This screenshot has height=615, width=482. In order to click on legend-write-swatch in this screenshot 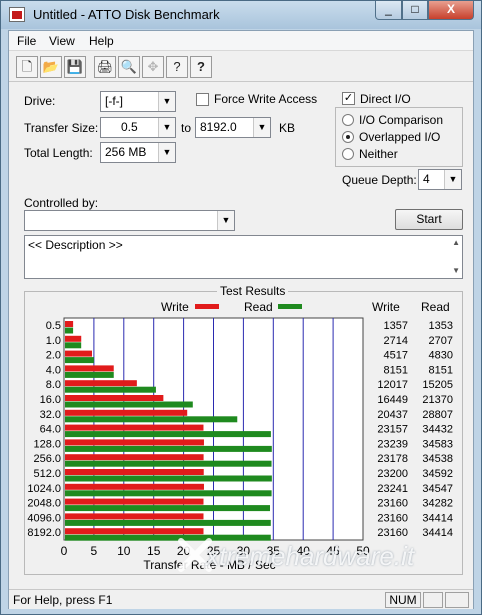, I will do `click(207, 306)`.